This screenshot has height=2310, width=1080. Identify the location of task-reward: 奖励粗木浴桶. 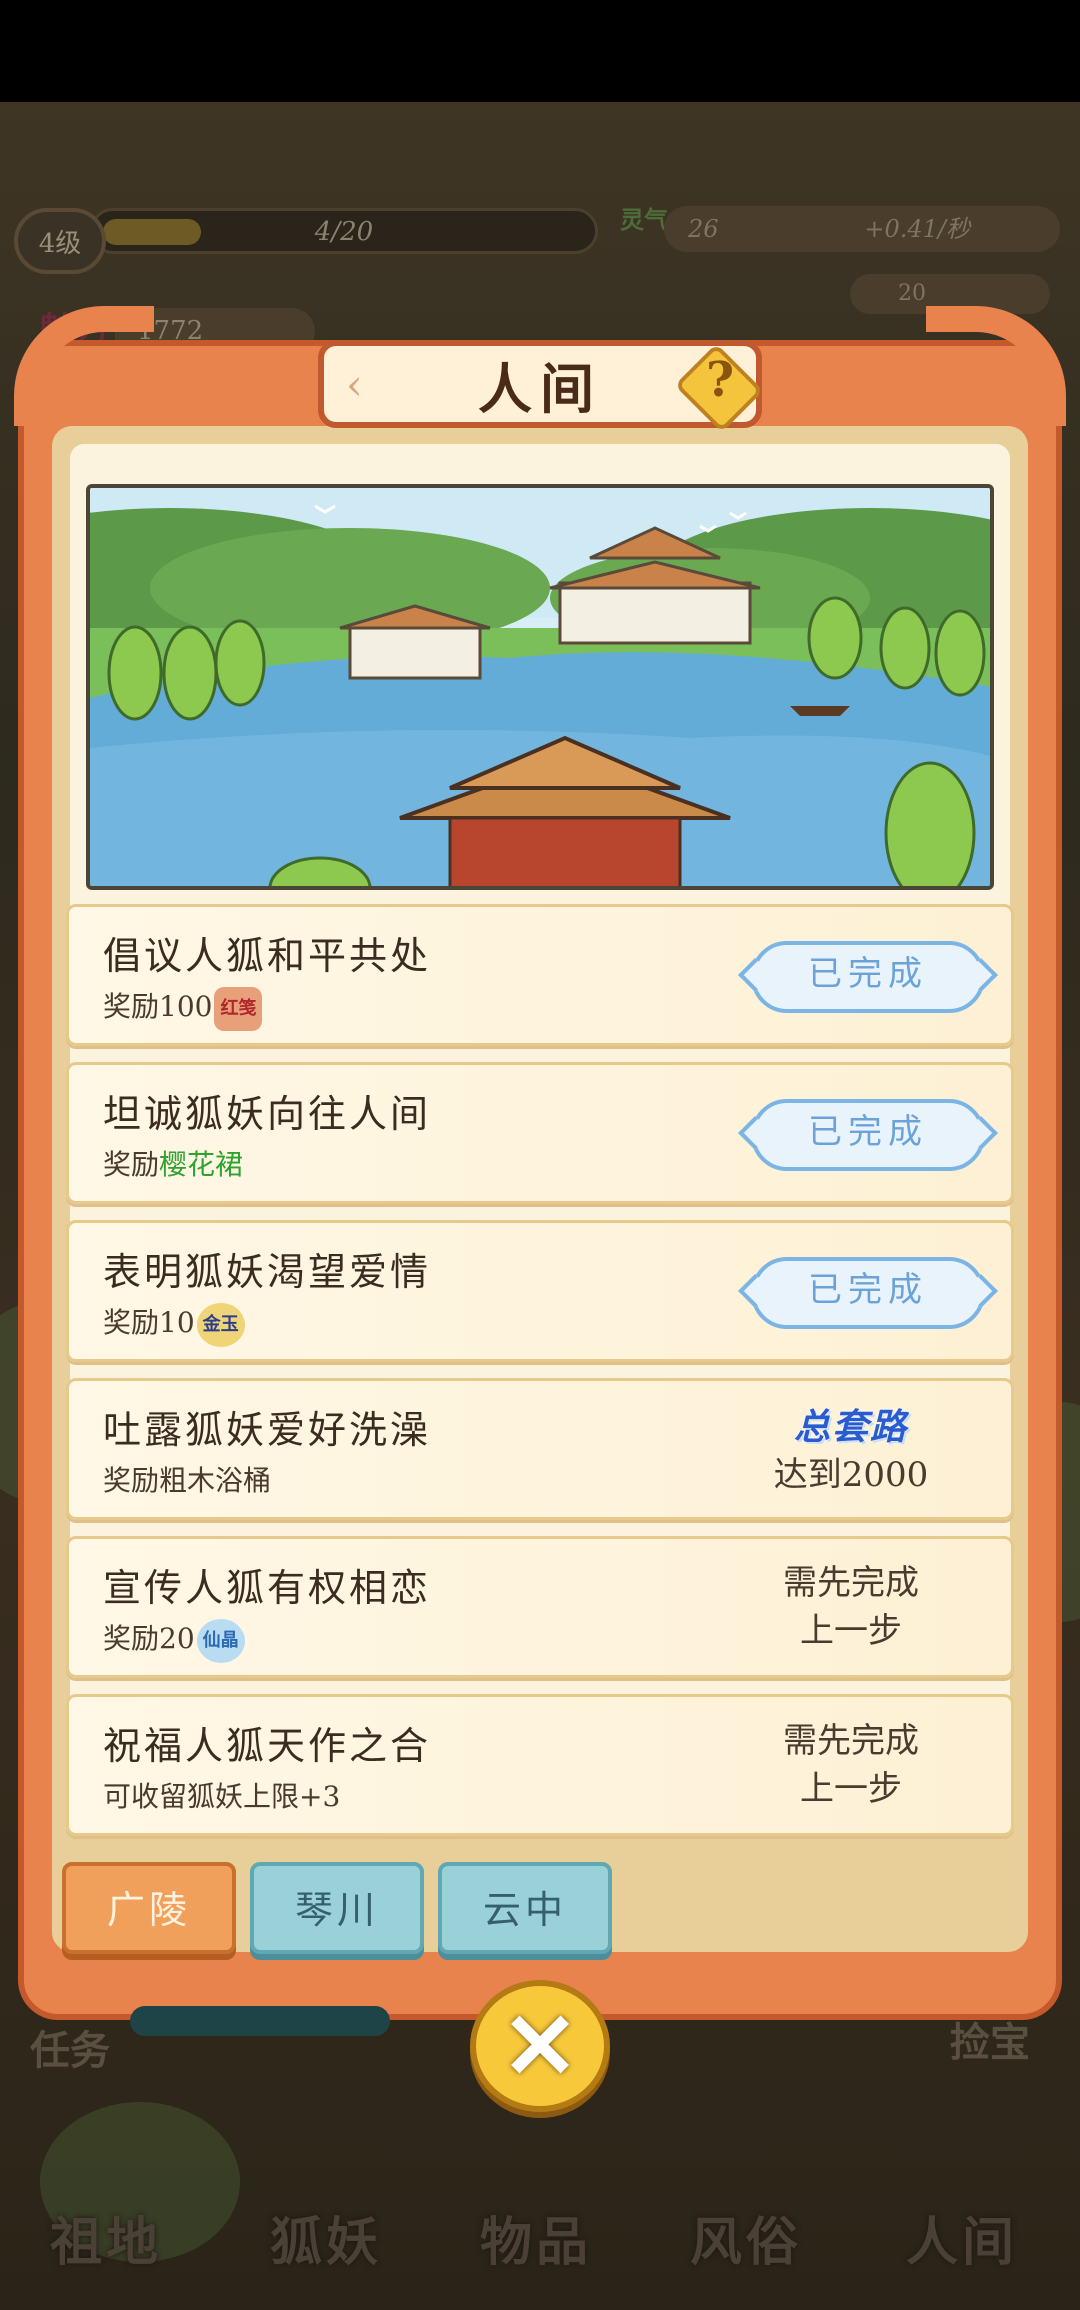
(187, 1479).